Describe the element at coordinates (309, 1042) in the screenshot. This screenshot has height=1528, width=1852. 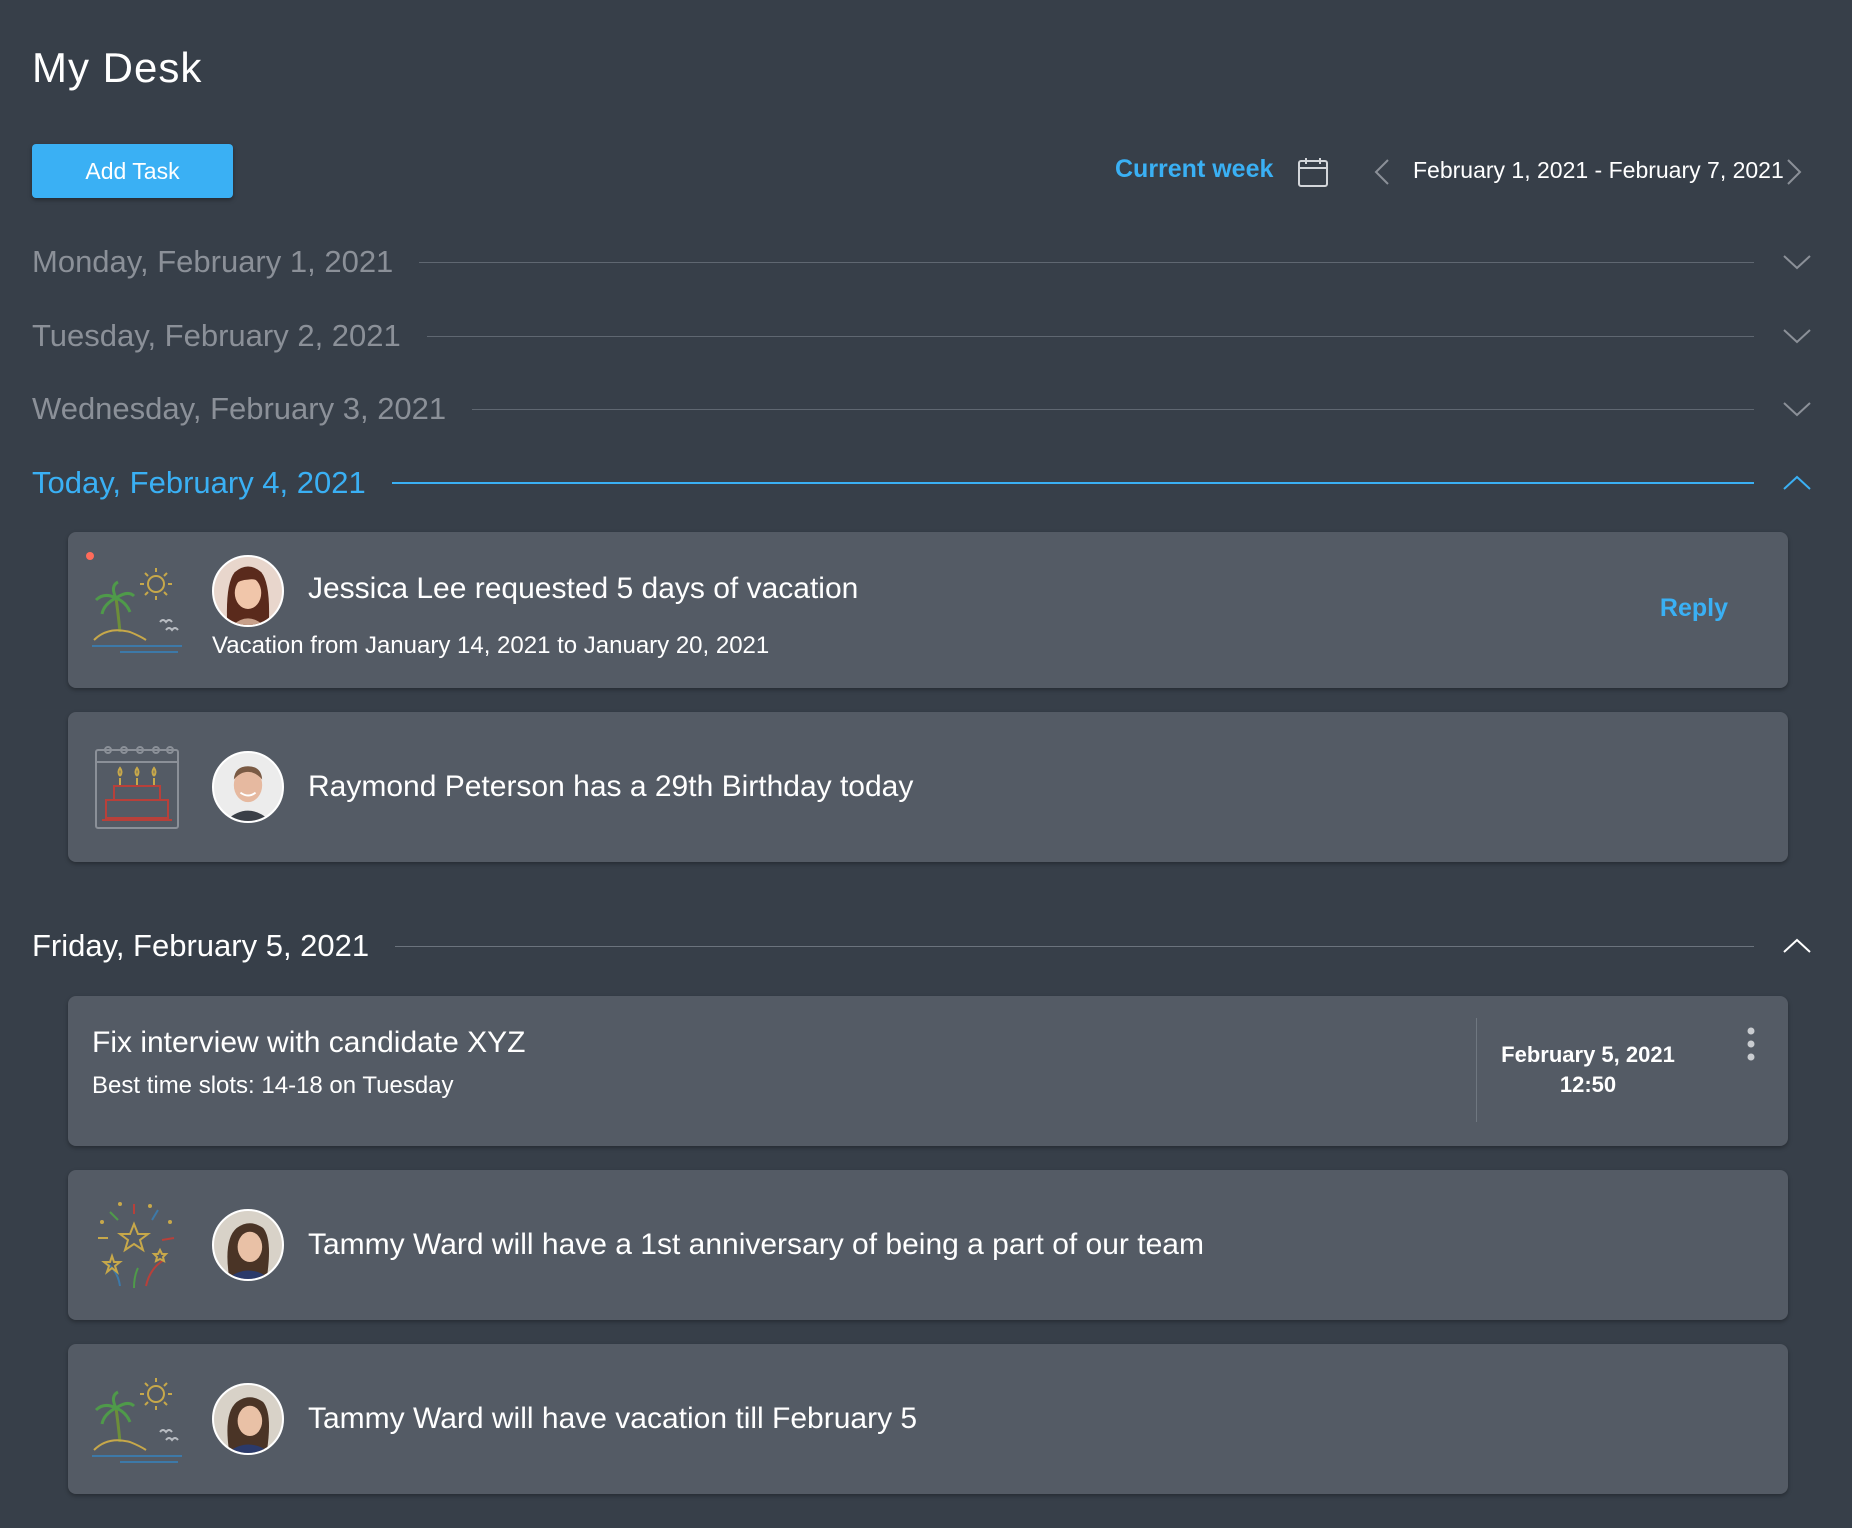
I see `task-title: Fix interview with candidate XYZ` at that location.